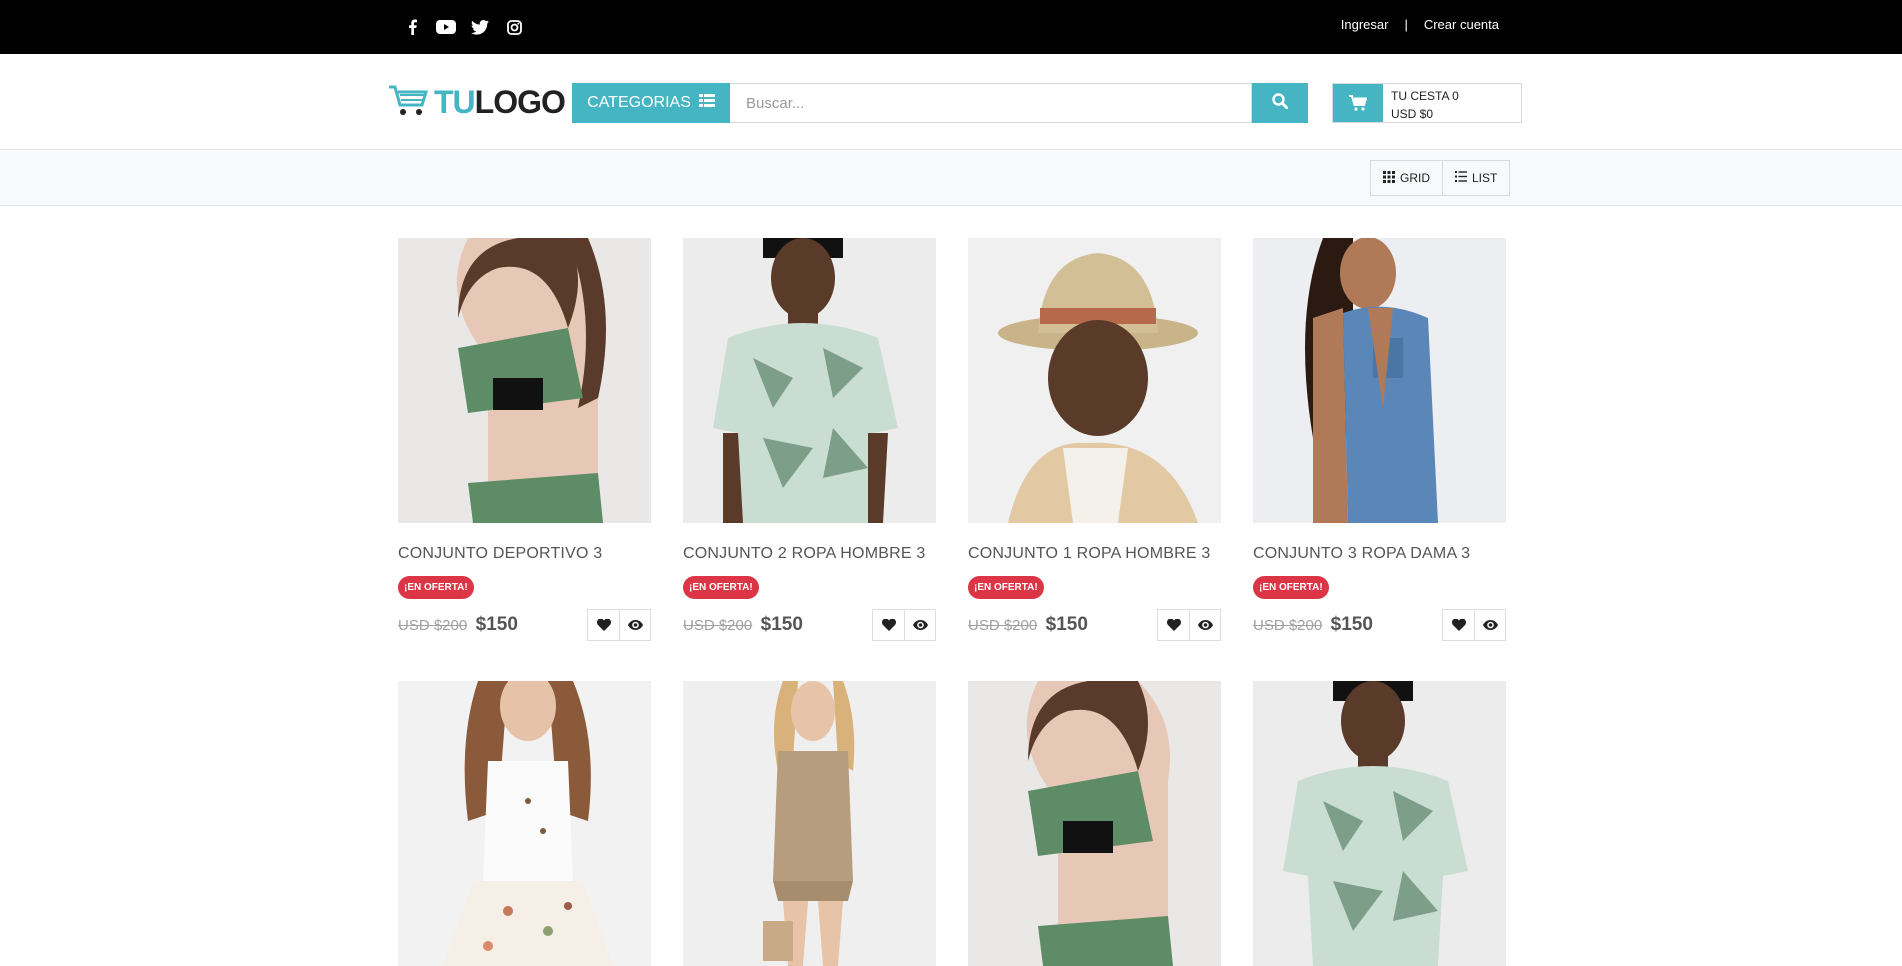 The height and width of the screenshot is (966, 1902). Describe the element at coordinates (463, 27) in the screenshot. I see `social-links` at that location.